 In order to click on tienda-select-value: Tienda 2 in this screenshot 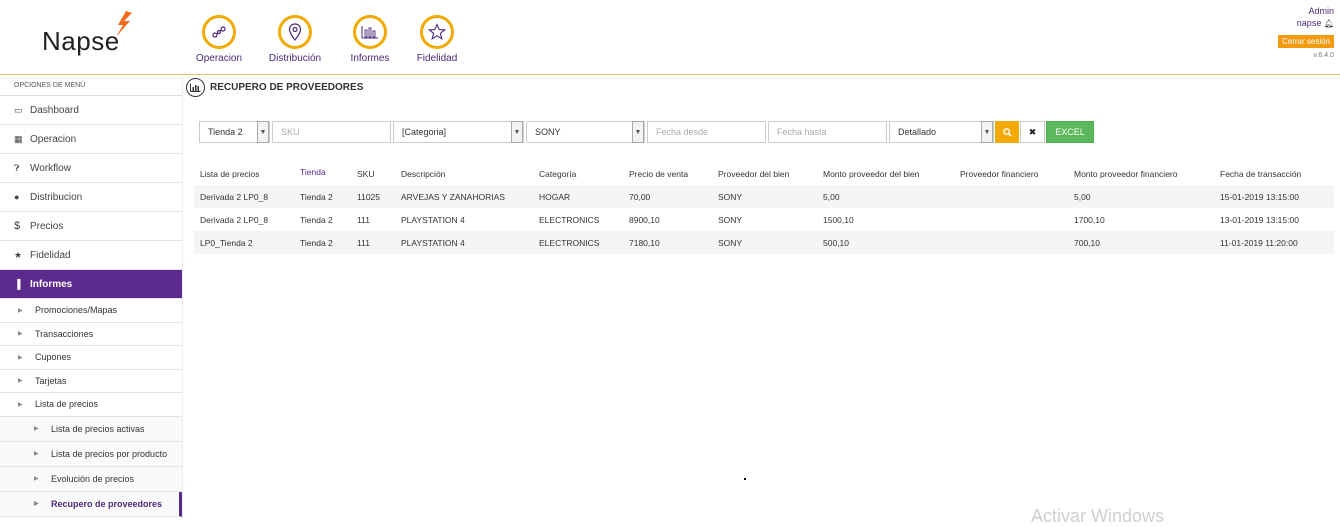, I will do `click(225, 132)`.